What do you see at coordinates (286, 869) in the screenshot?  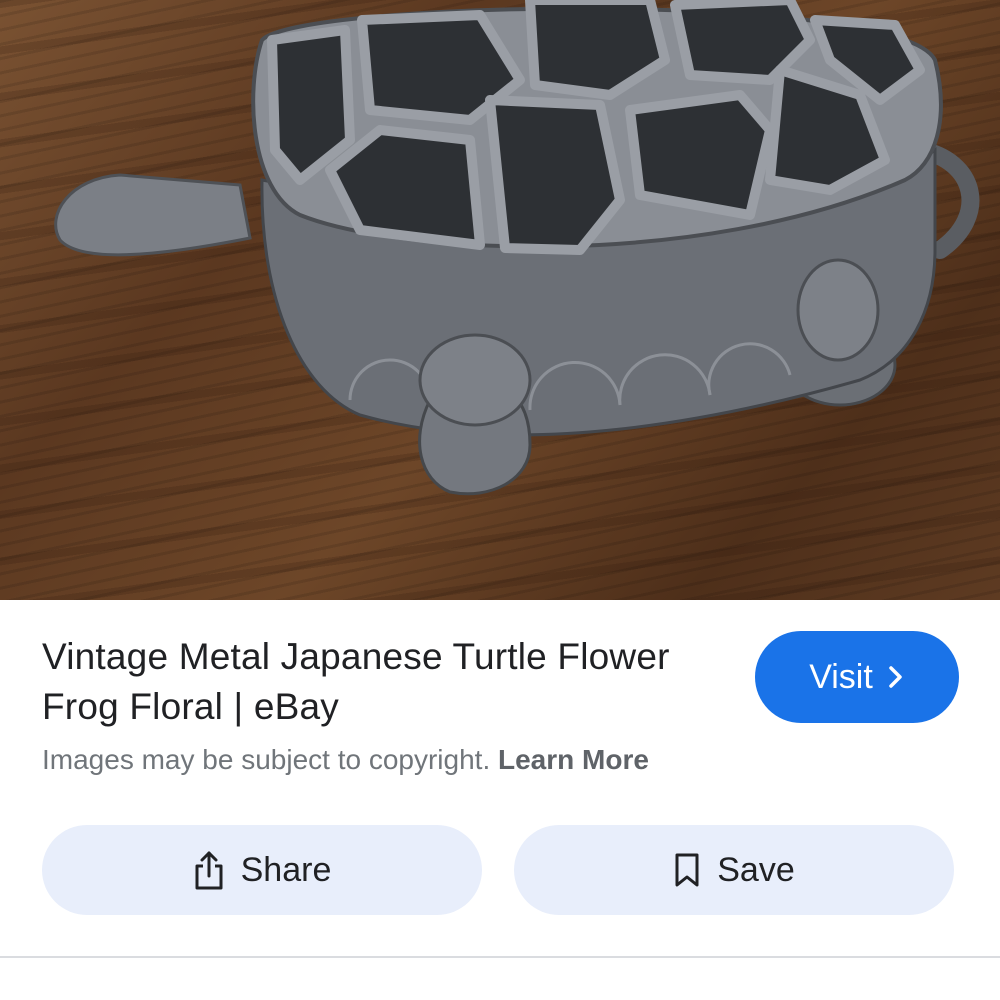 I see `share-label: Share` at bounding box center [286, 869].